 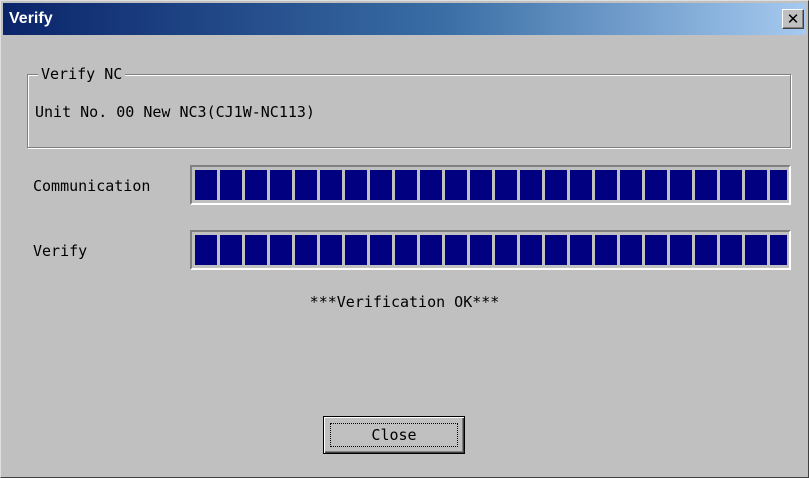 I want to click on unit-info-text: Unit No. 00 New NC3(CJ1W-NC113), so click(x=175, y=112).